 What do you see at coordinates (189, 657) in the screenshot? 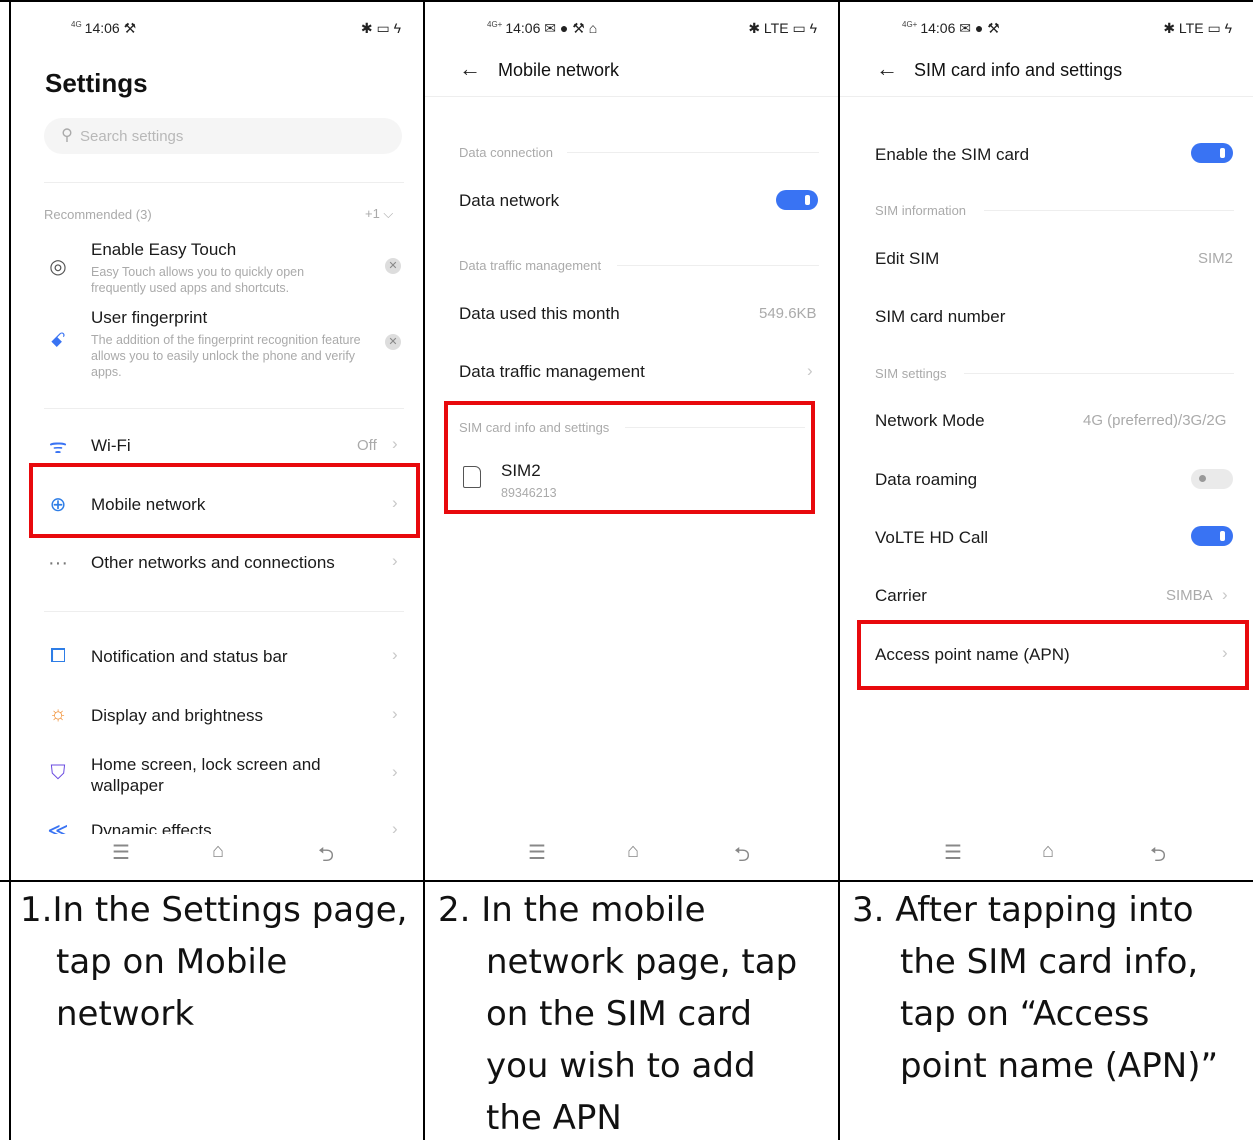
I see `settings-item-notification: Notification and status bar` at bounding box center [189, 657].